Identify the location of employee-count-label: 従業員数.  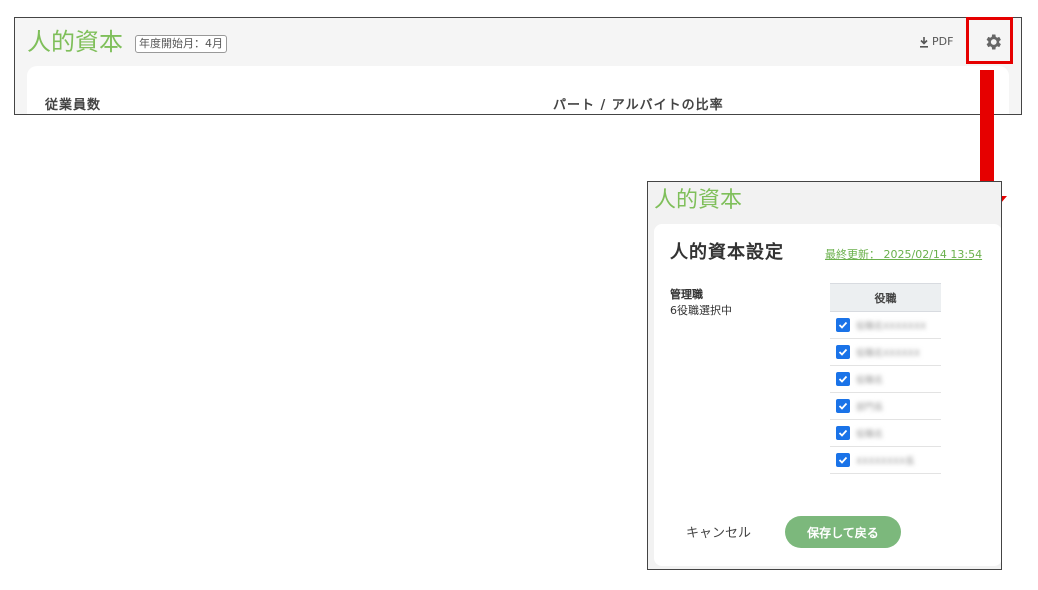
(73, 105).